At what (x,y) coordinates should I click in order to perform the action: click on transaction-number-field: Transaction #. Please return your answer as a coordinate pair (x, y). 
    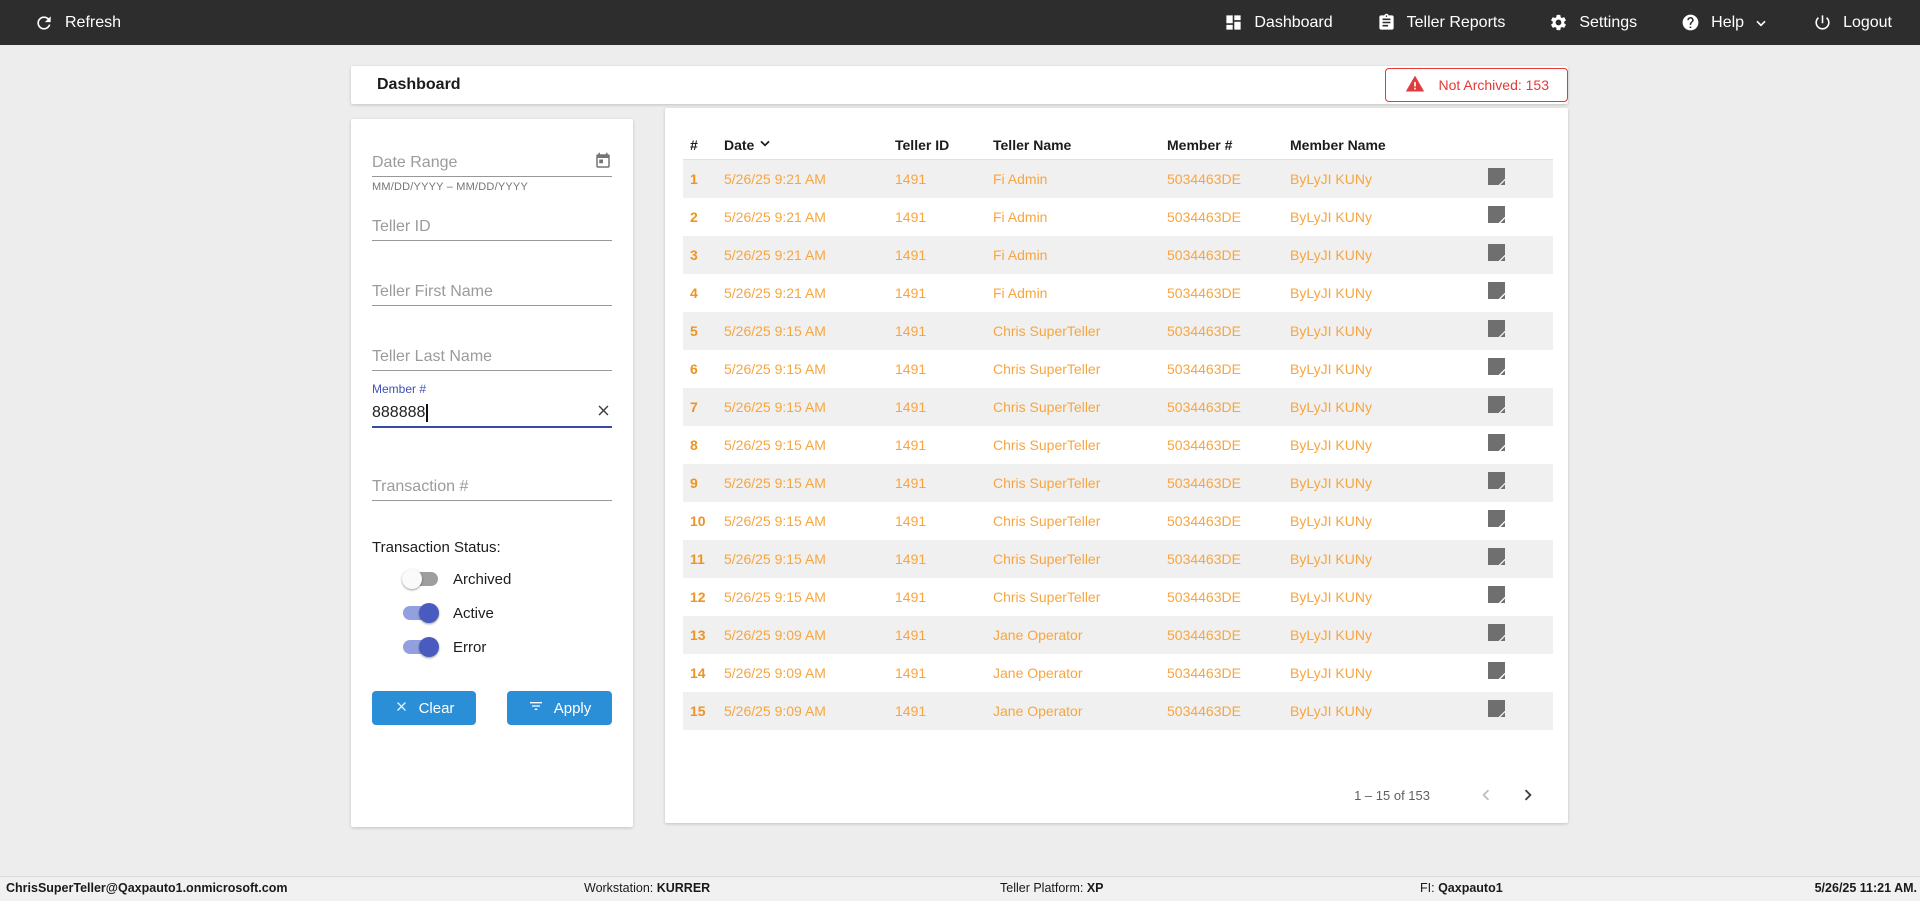
    Looking at the image, I should click on (492, 487).